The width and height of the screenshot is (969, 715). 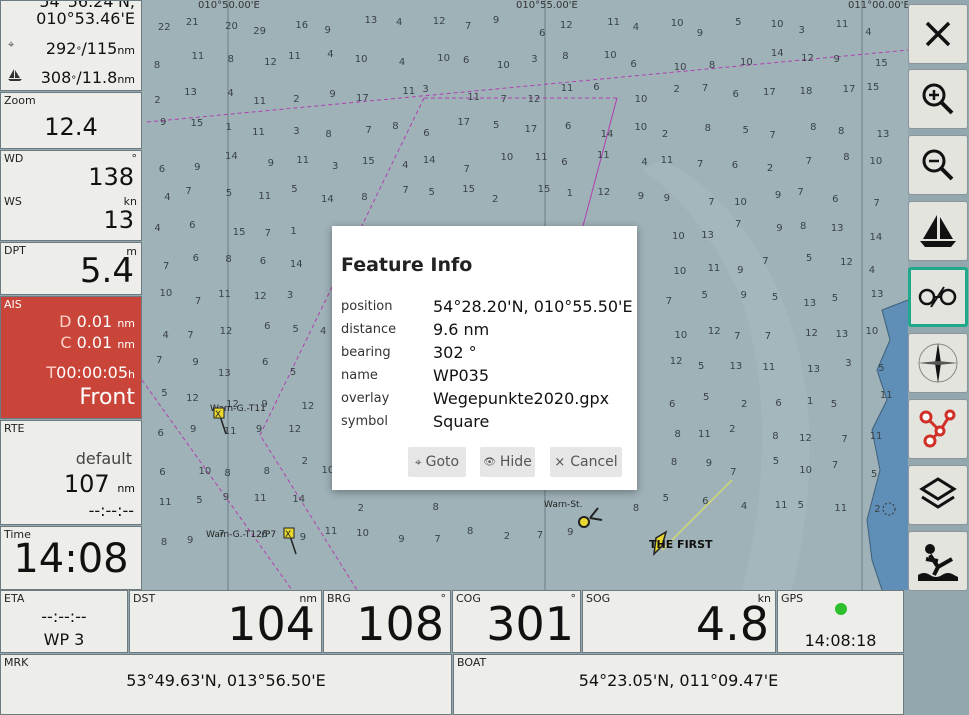 I want to click on wind-panel: WD ° 138 WS kn 13, so click(x=71, y=195).